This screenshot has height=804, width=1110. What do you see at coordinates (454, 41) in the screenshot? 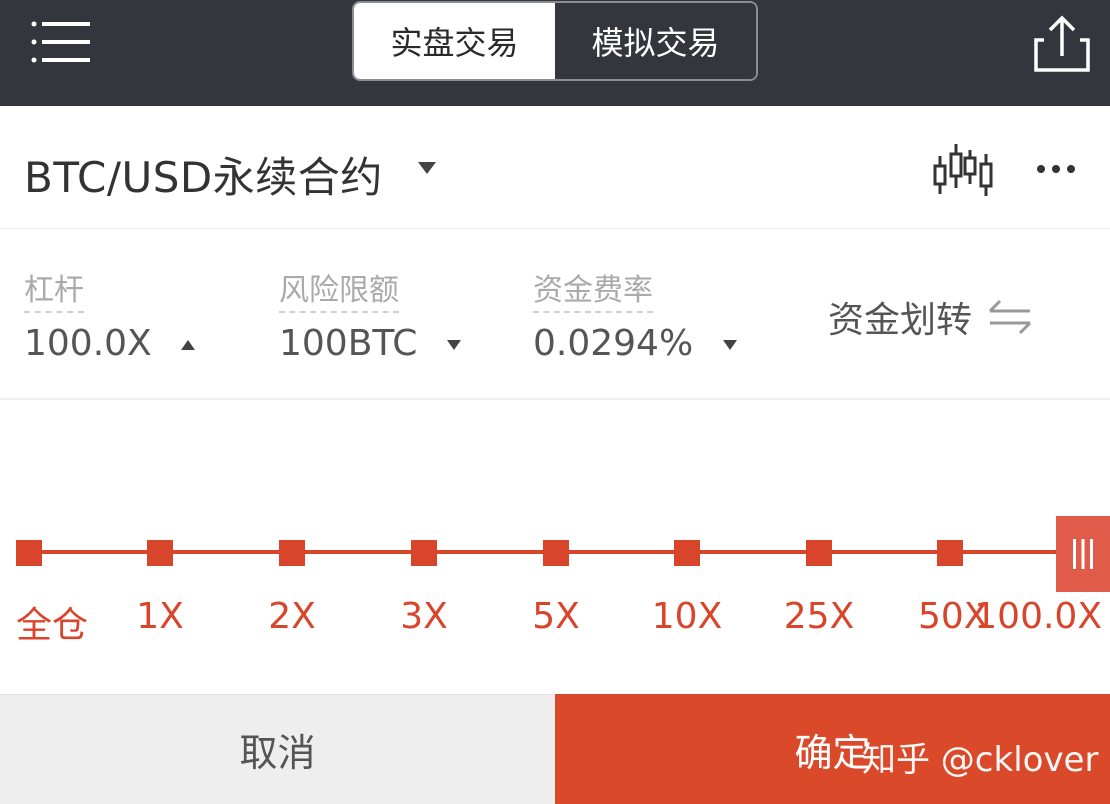
I see `tab-live-trading: 实盘交易` at bounding box center [454, 41].